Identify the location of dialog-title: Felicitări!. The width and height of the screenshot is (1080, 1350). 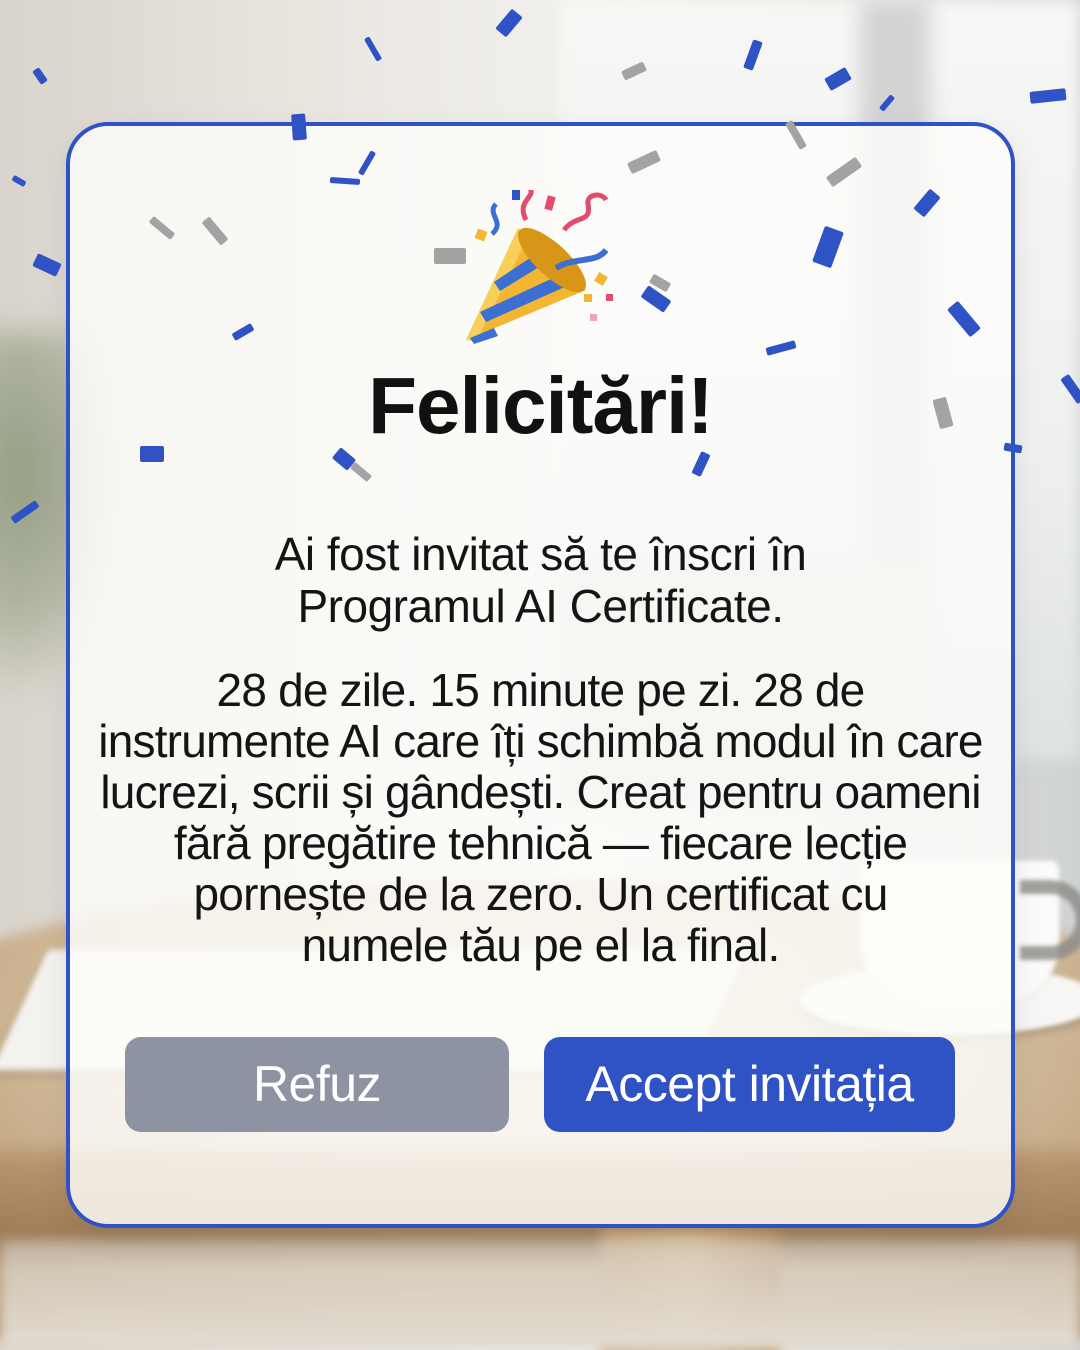
(541, 405).